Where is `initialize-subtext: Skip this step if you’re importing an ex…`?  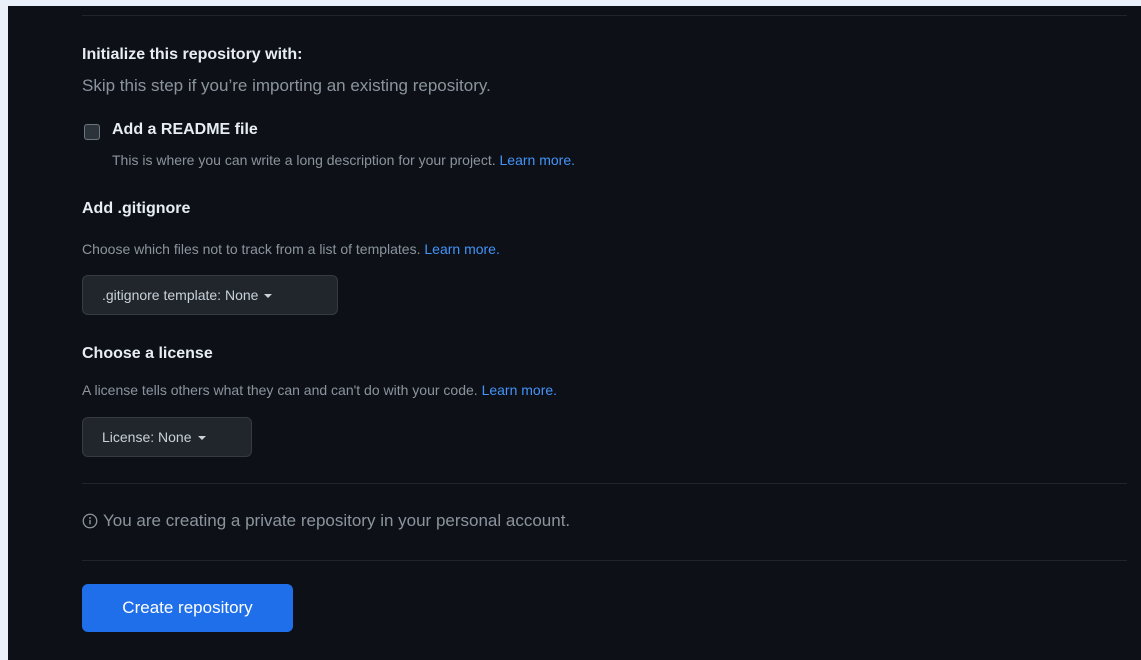
initialize-subtext: Skip this step if you’re importing an ex… is located at coordinates (286, 85).